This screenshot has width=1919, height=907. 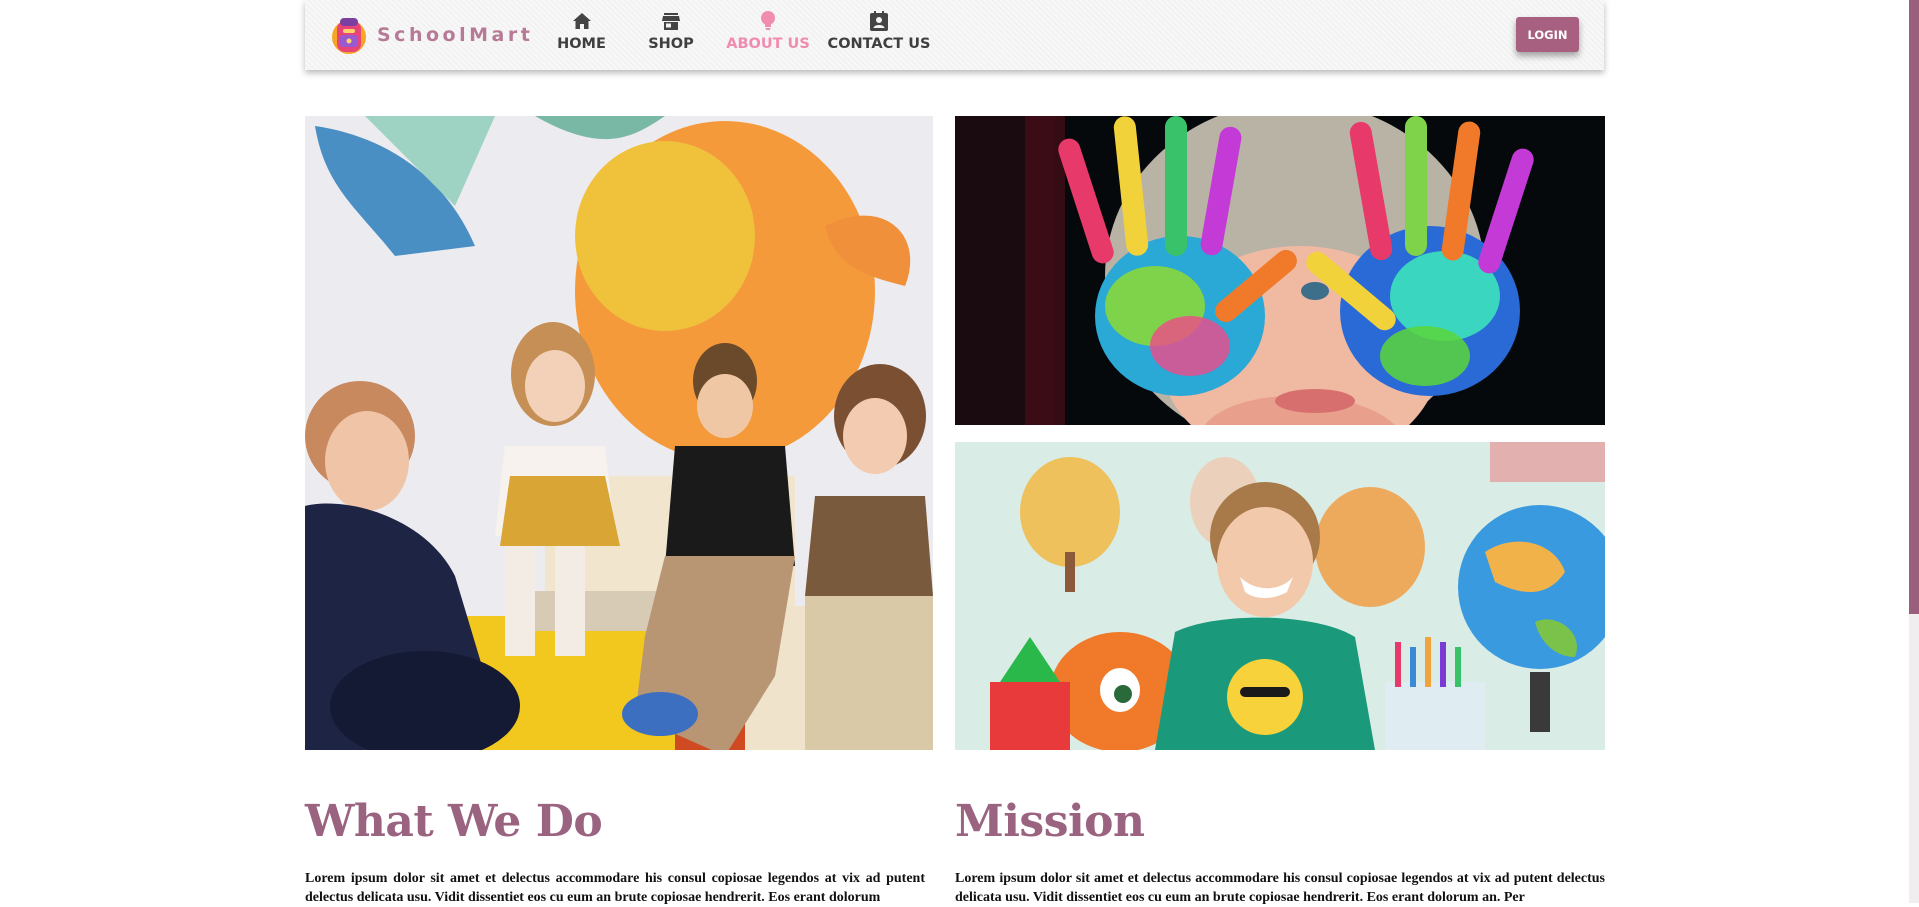 I want to click on nav-item-home: HOME, so click(x=581, y=31).